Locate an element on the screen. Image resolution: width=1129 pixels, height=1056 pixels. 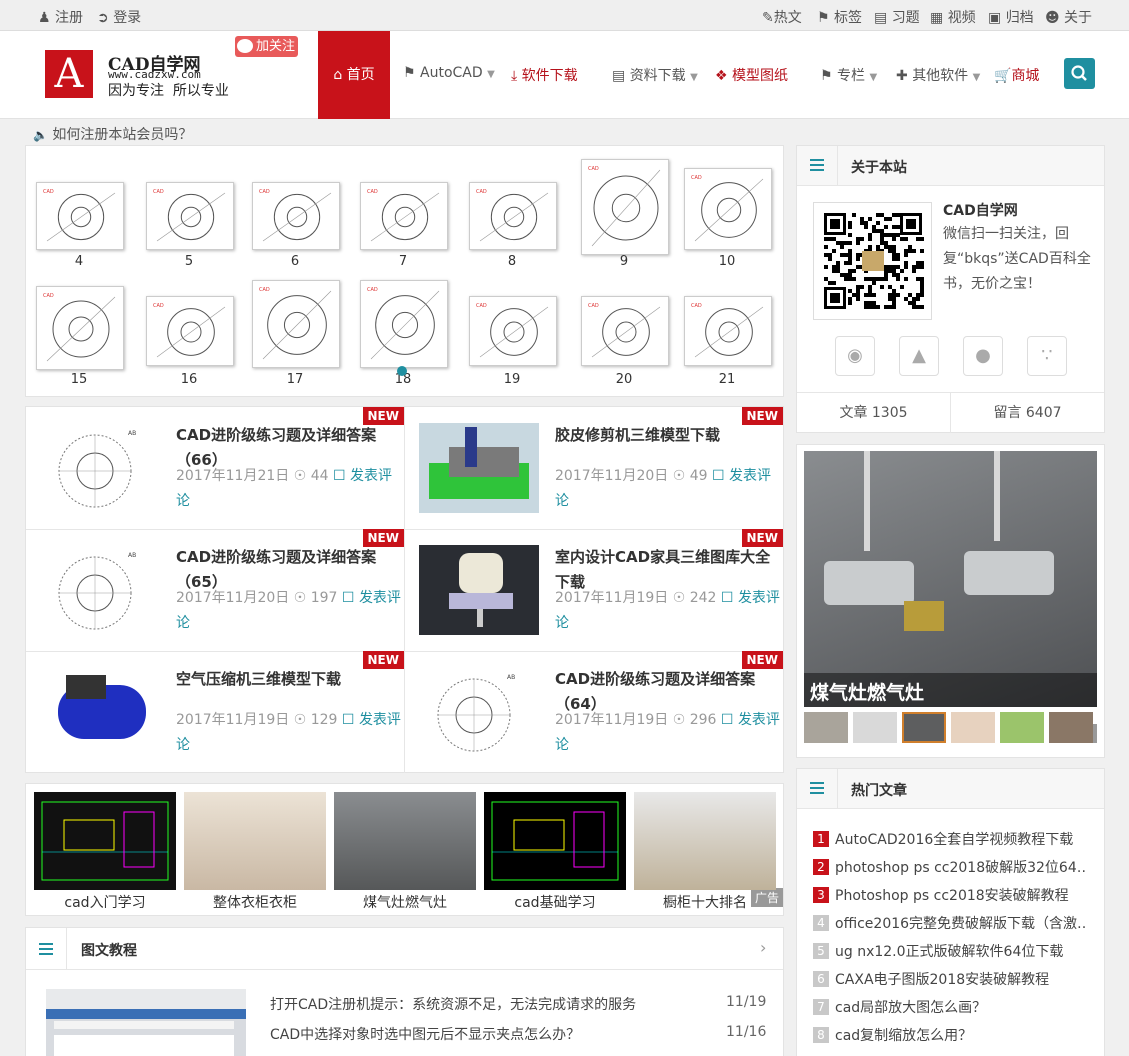
nav-home: ⌂ 首页 is located at coordinates (354, 75).